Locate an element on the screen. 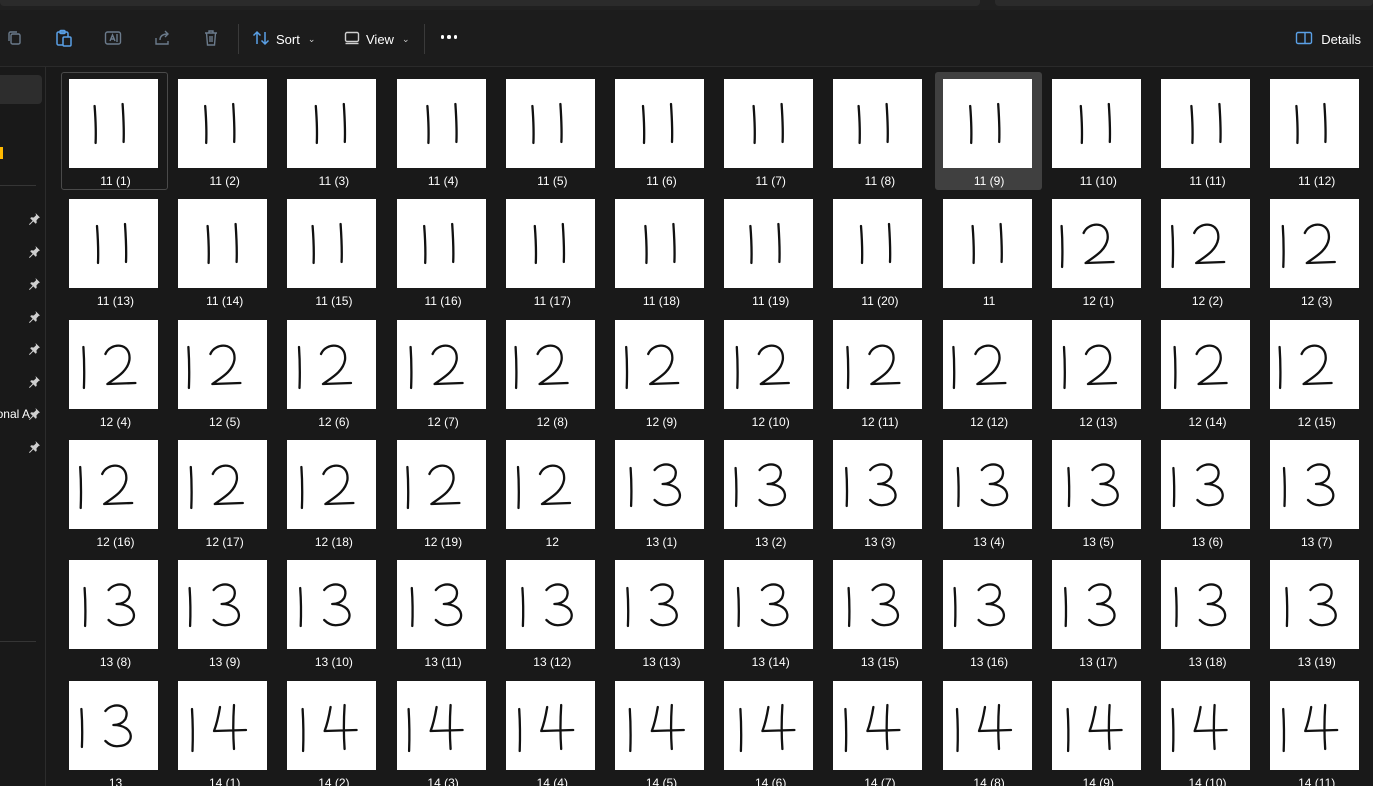 Image resolution: width=1373 pixels, height=786 pixels. file-item: 11 (4) is located at coordinates (442, 131).